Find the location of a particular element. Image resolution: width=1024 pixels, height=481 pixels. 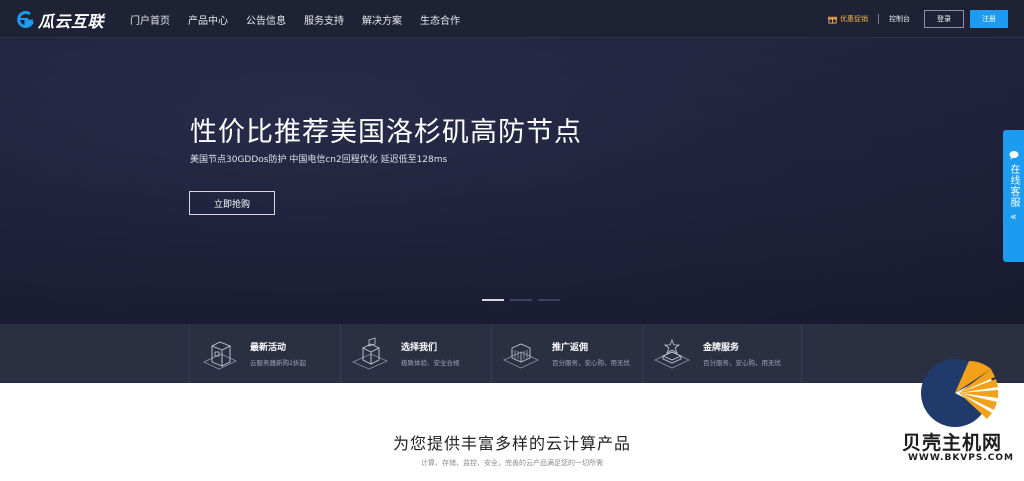

main-menu: 门户首页 产品中心 公告信息 服务支持 解决方案 生态合作 is located at coordinates (304, 19).